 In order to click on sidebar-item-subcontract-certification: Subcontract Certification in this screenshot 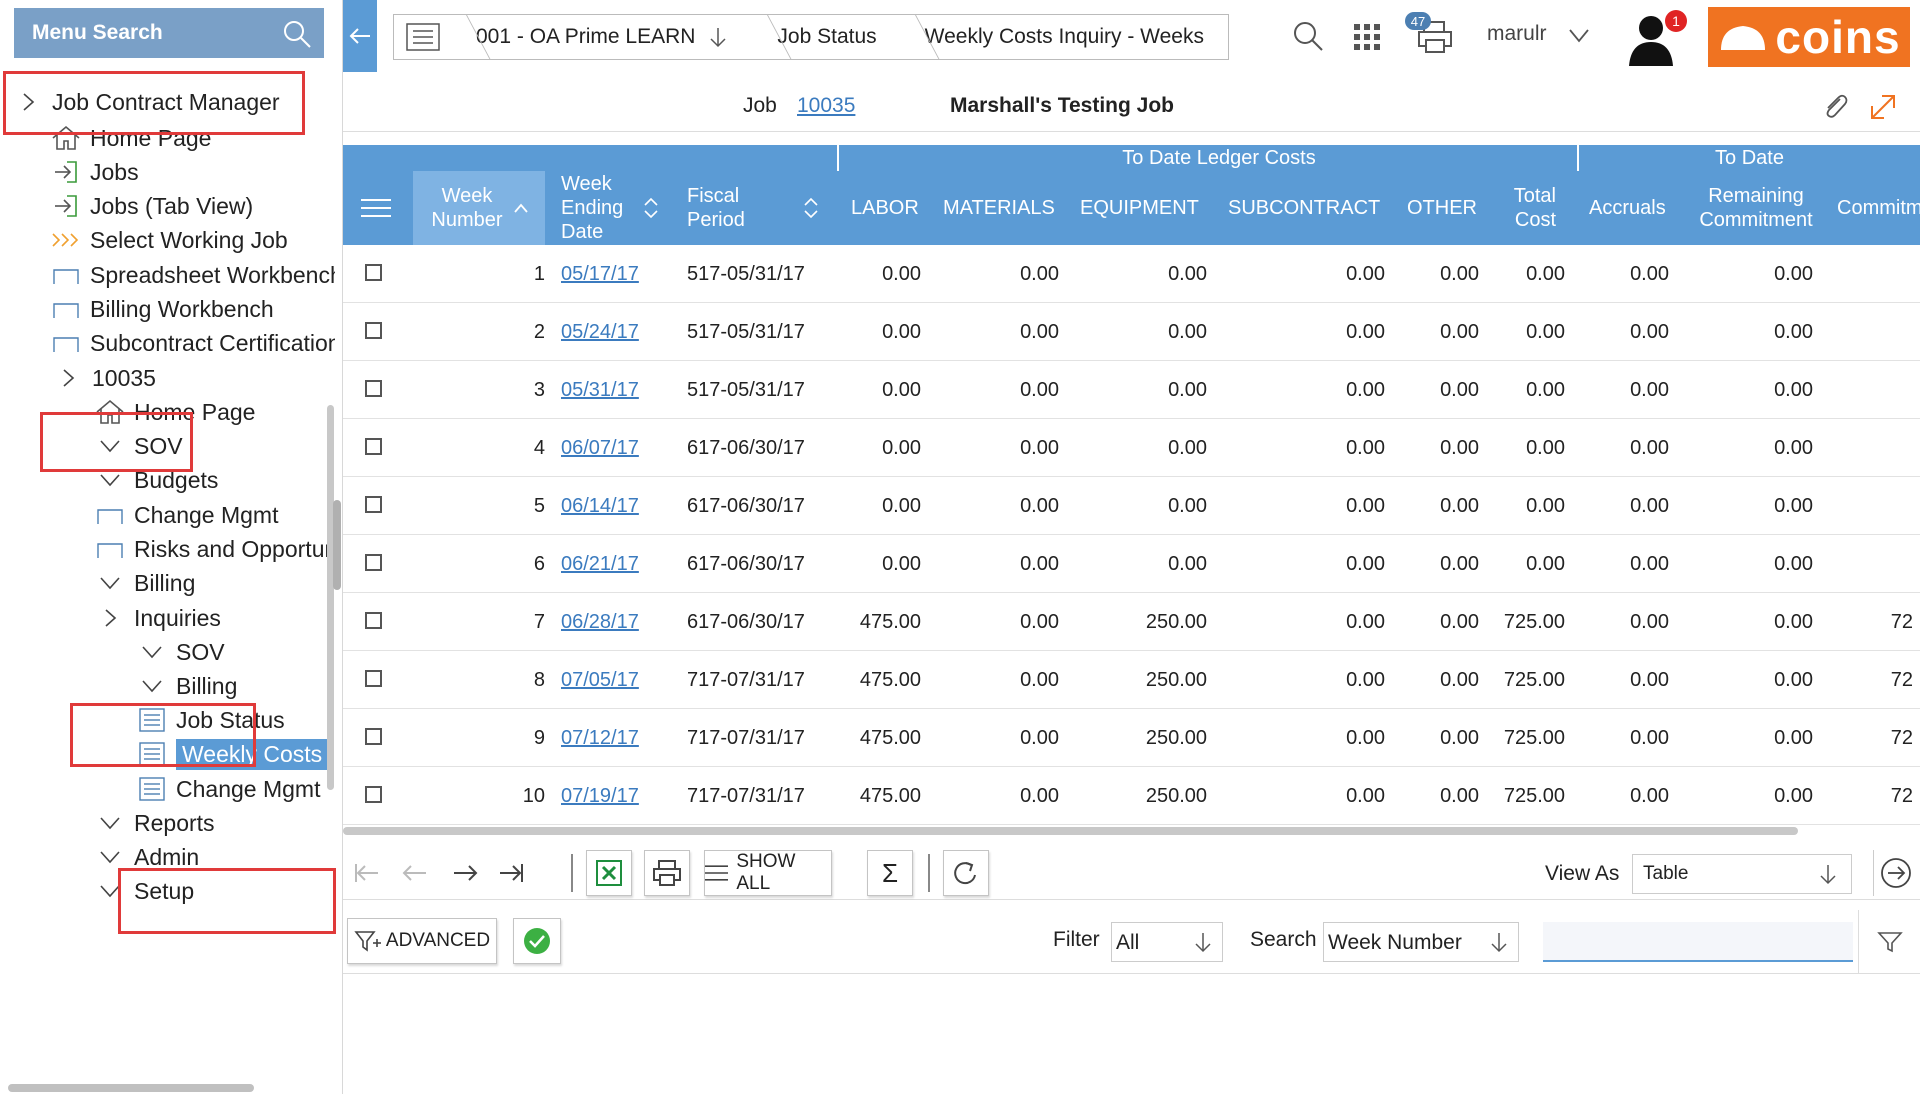, I will do `click(192, 343)`.